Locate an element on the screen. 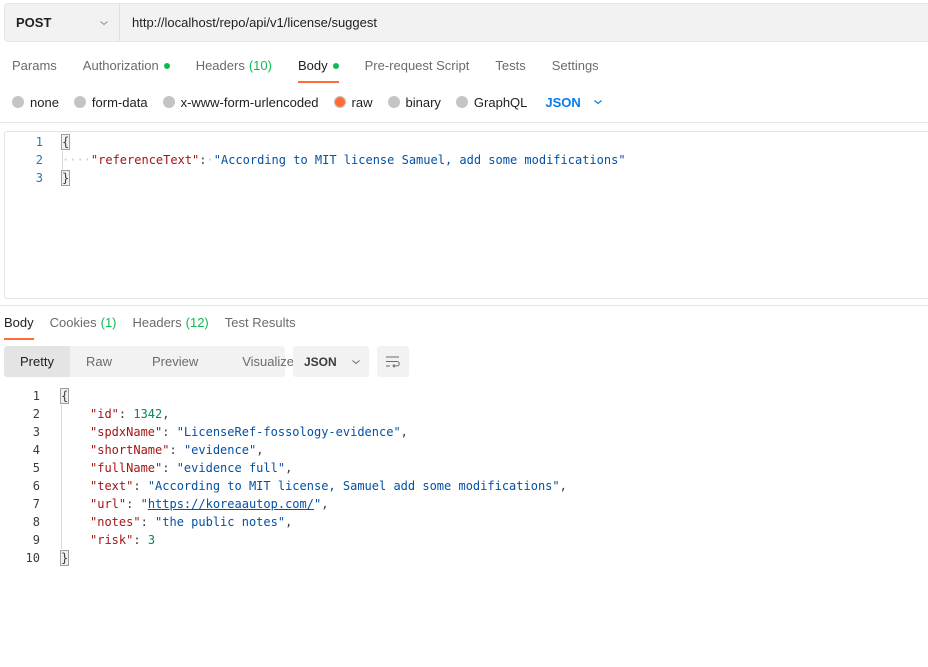 Image resolution: width=928 pixels, height=667 pixels. json-key: "referenceText" is located at coordinates (145, 160).